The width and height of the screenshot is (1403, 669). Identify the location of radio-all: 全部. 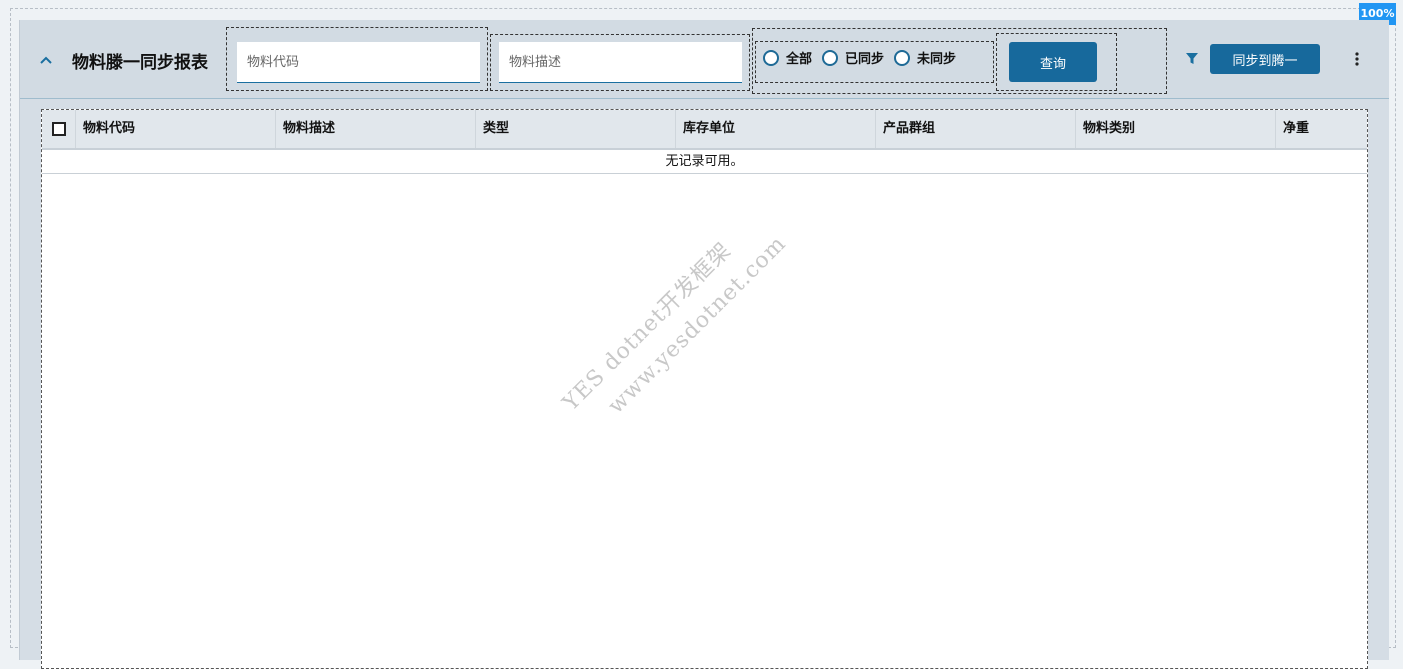
(787, 57).